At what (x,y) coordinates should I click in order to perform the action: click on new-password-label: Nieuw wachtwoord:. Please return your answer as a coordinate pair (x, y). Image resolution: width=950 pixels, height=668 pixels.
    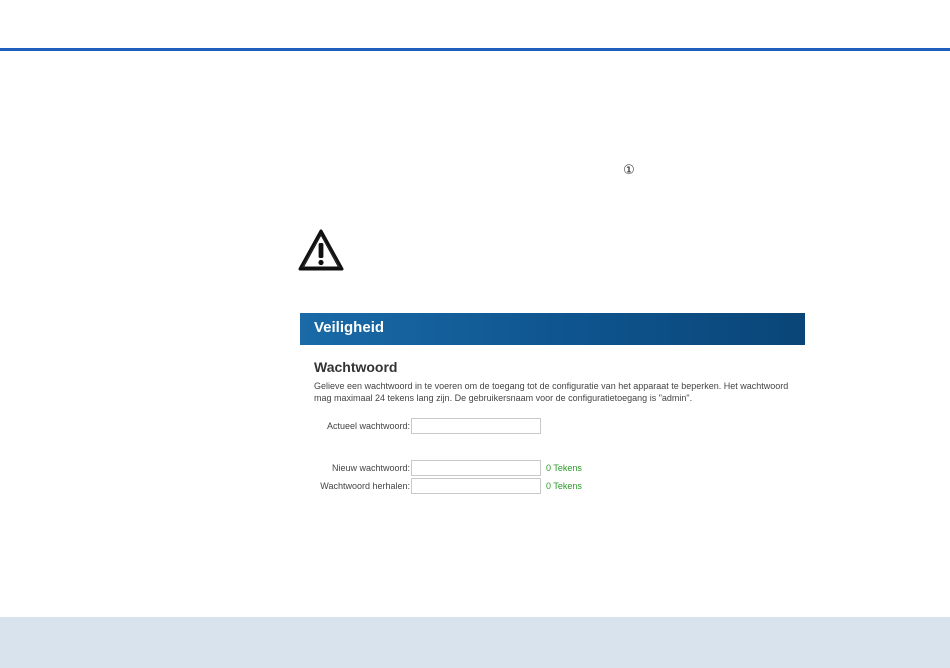
    Looking at the image, I should click on (370, 468).